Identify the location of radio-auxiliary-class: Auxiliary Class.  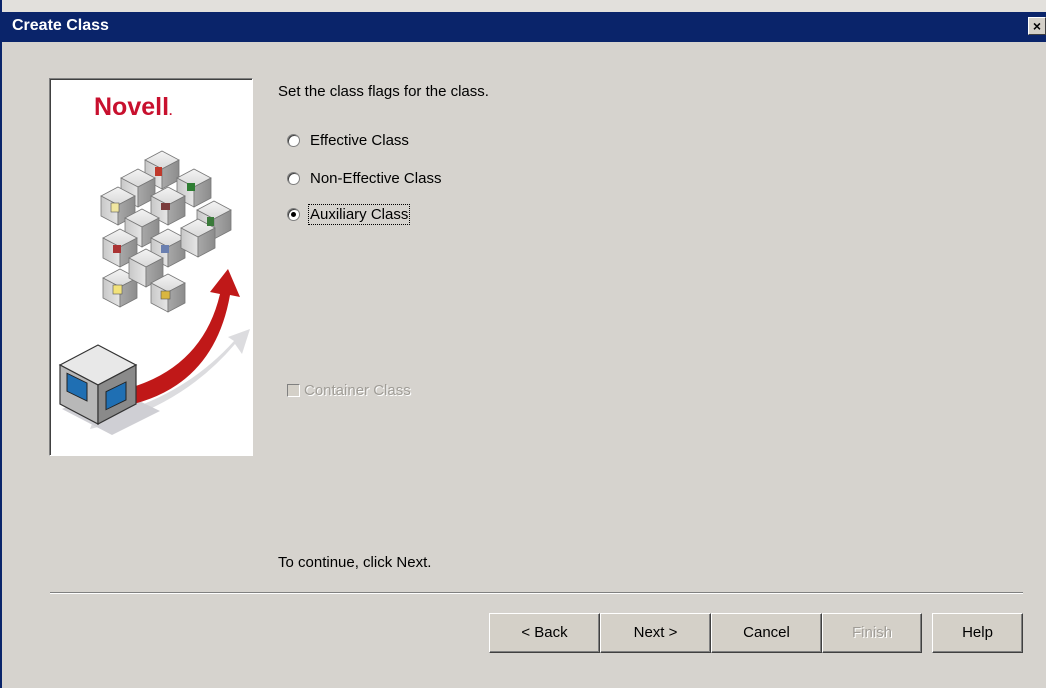
(349, 214).